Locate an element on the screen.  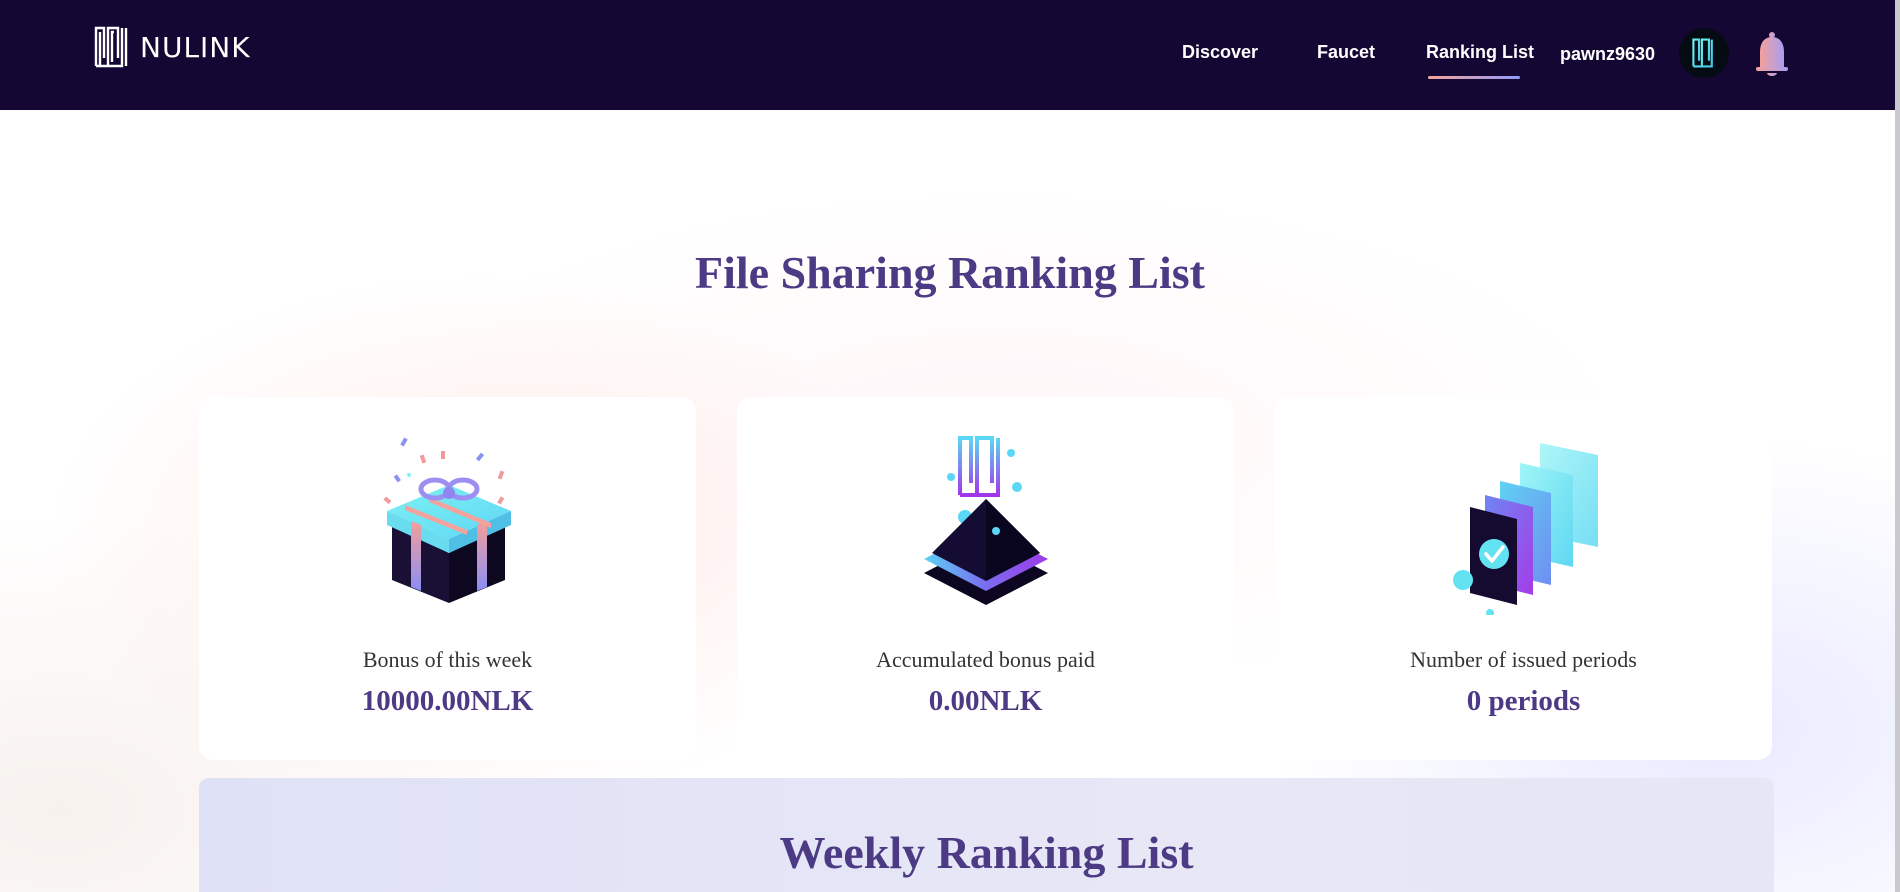
issued-periods-card: Number of issued periods 0 periods is located at coordinates (1523, 578).